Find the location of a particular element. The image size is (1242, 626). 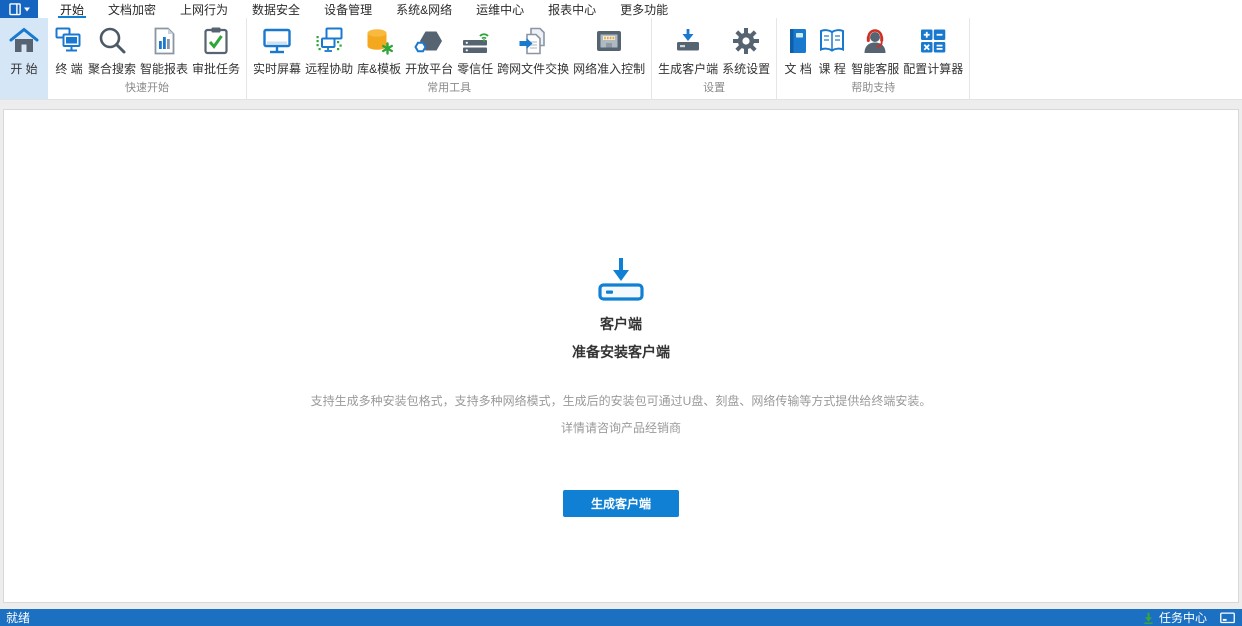

ribbon-item-label: 智能客服 is located at coordinates (875, 69).